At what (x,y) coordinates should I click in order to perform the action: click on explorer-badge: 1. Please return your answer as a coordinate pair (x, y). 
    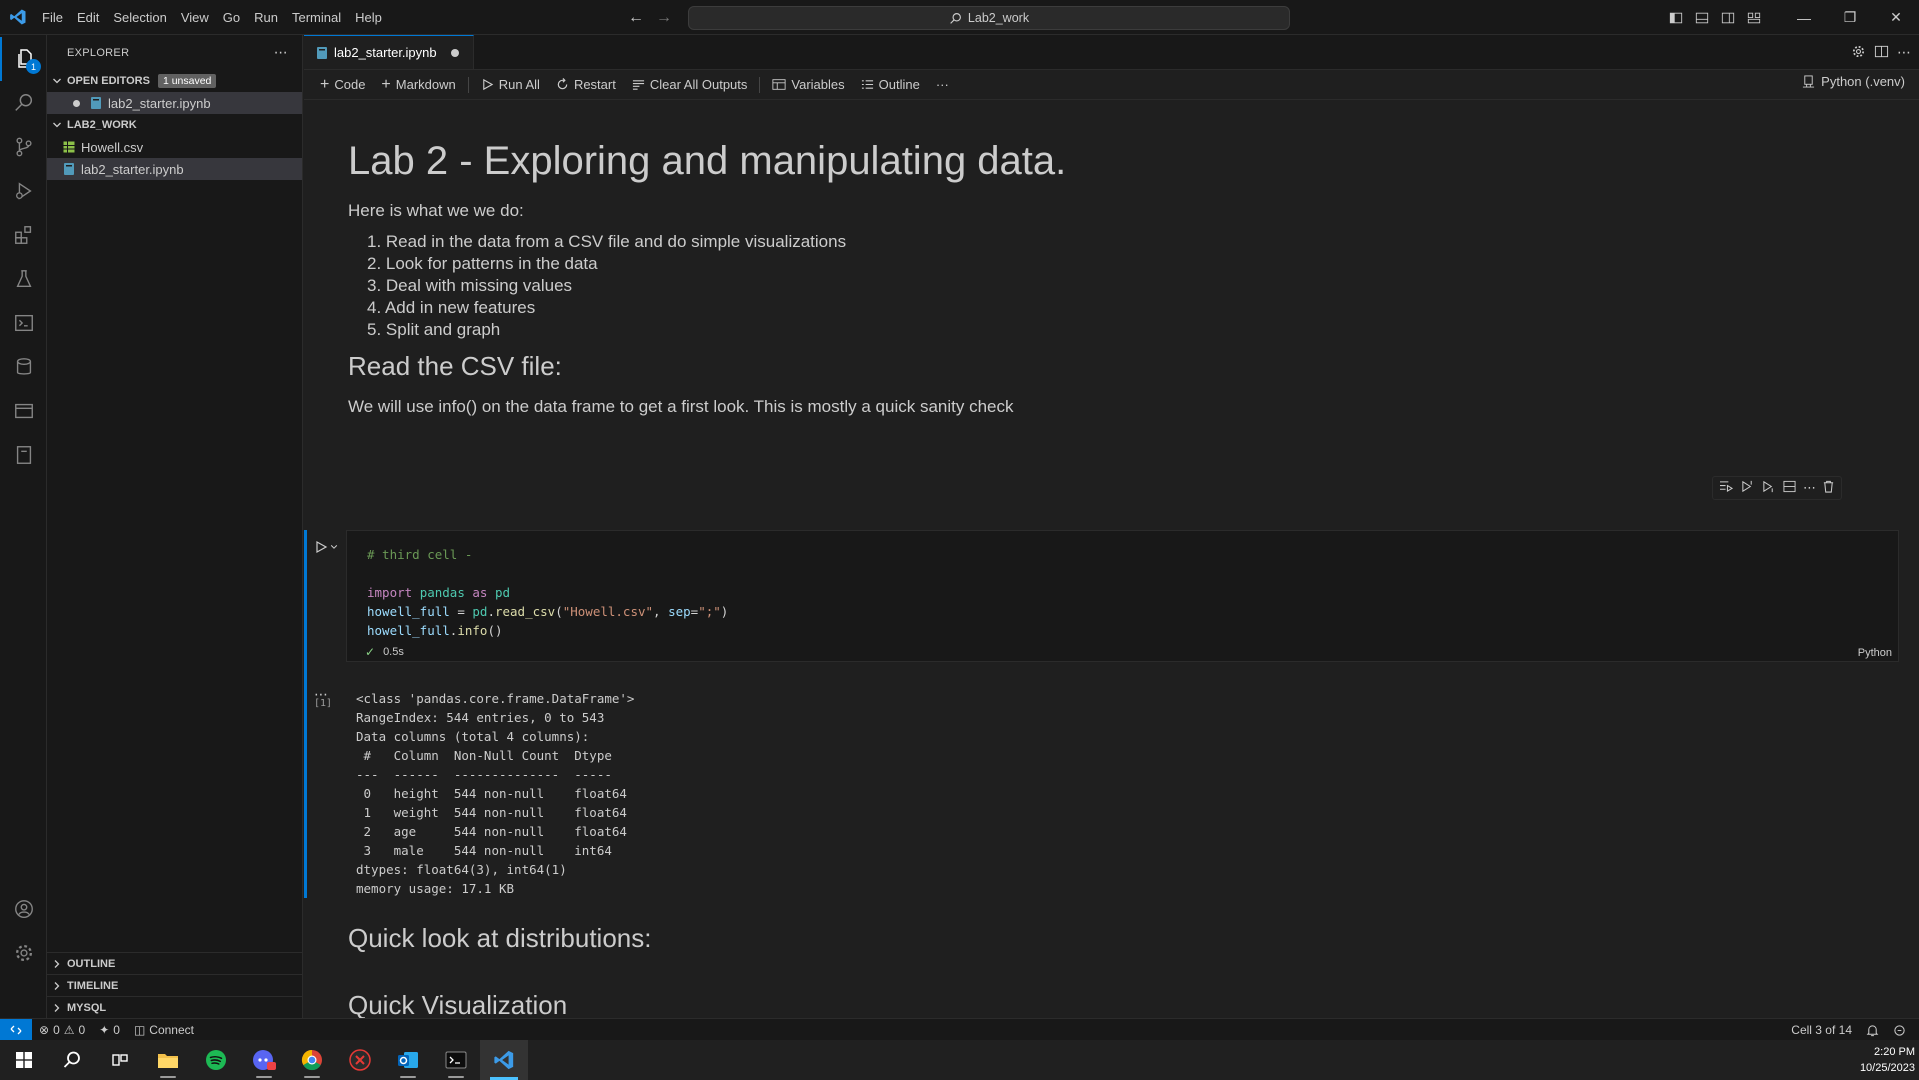
    Looking at the image, I should click on (33, 66).